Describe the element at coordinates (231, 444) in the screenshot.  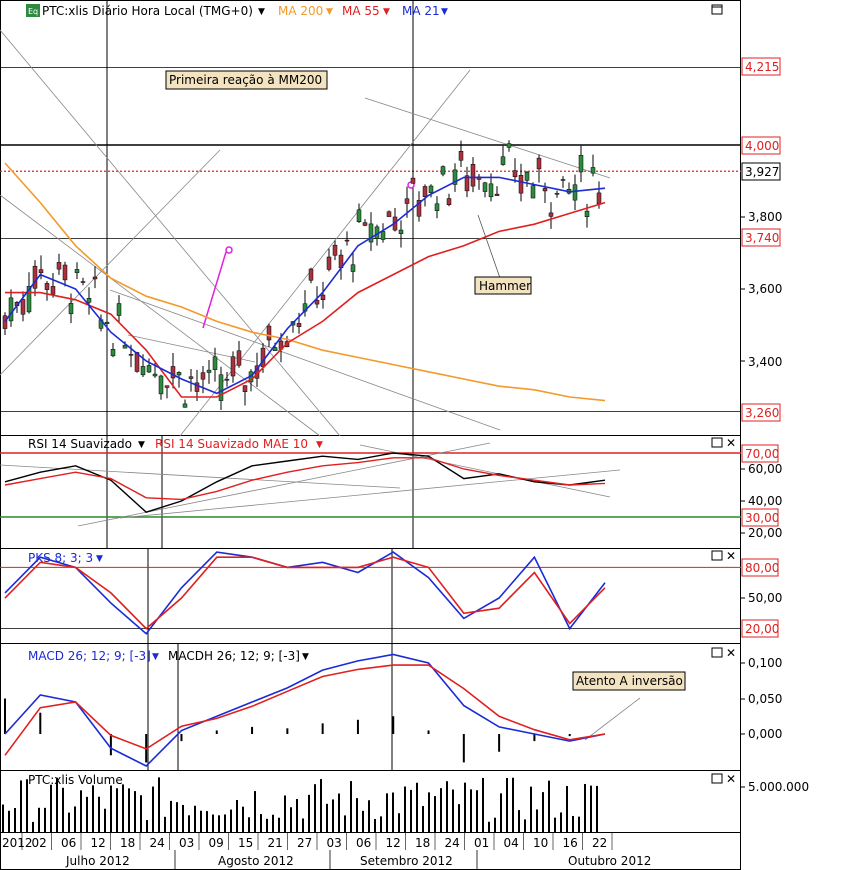
I see `rsi-mae-label: RSI 14 Suavizado MAE 10` at that location.